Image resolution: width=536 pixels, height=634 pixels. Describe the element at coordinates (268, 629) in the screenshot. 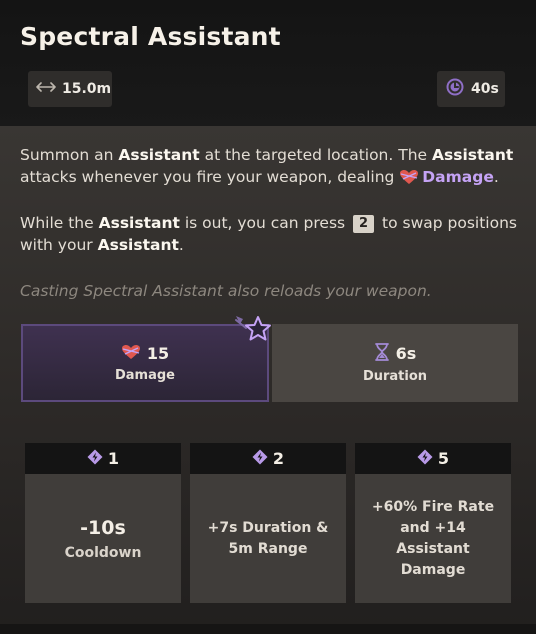

I see `tooltip-bottom-edge` at that location.